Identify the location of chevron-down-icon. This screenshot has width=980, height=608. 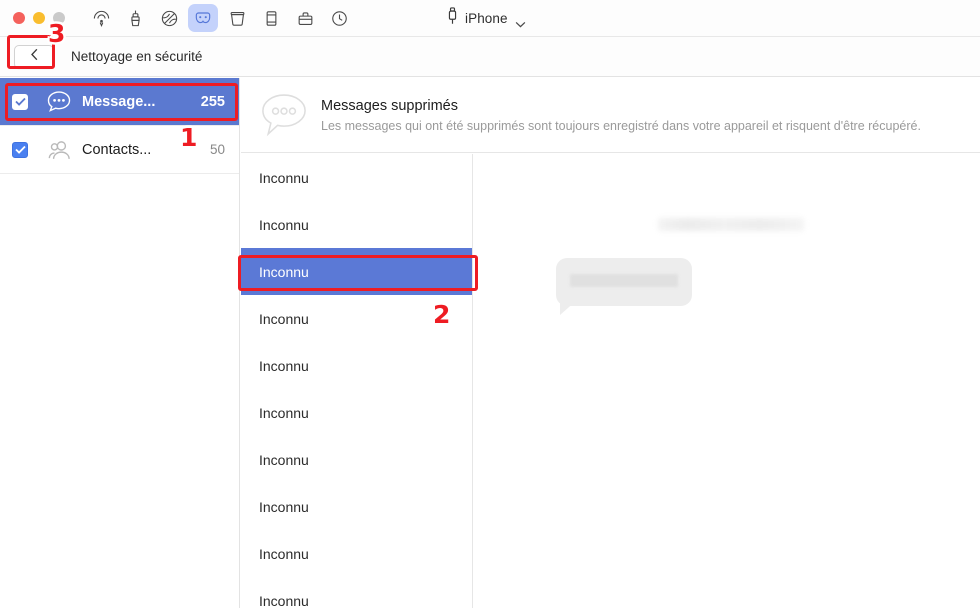
(520, 21).